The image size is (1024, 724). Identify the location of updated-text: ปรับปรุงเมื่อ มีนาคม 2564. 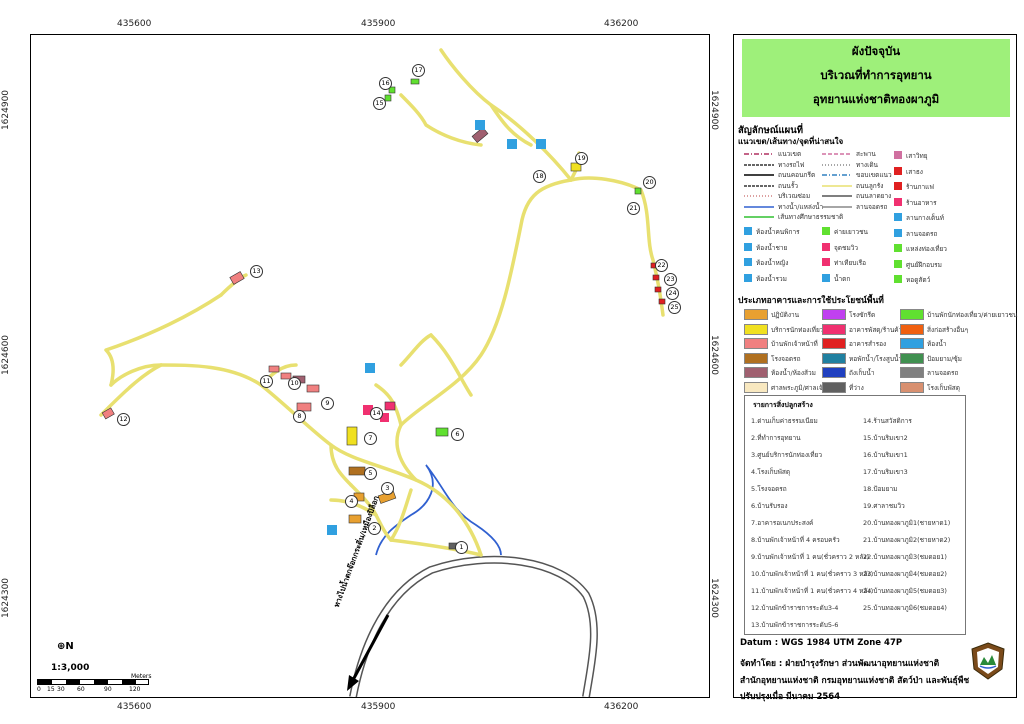
(790, 697).